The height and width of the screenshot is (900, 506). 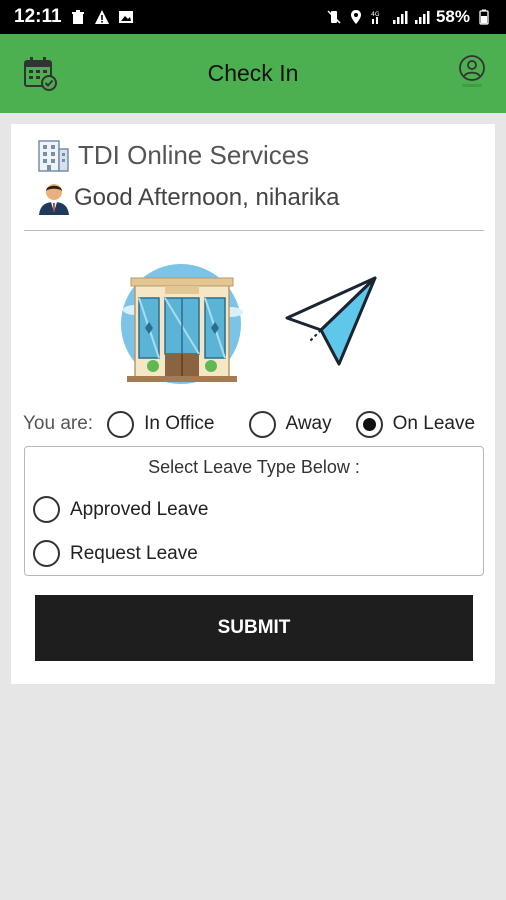 I want to click on status-bar-right: 4G 58%, so click(x=409, y=17).